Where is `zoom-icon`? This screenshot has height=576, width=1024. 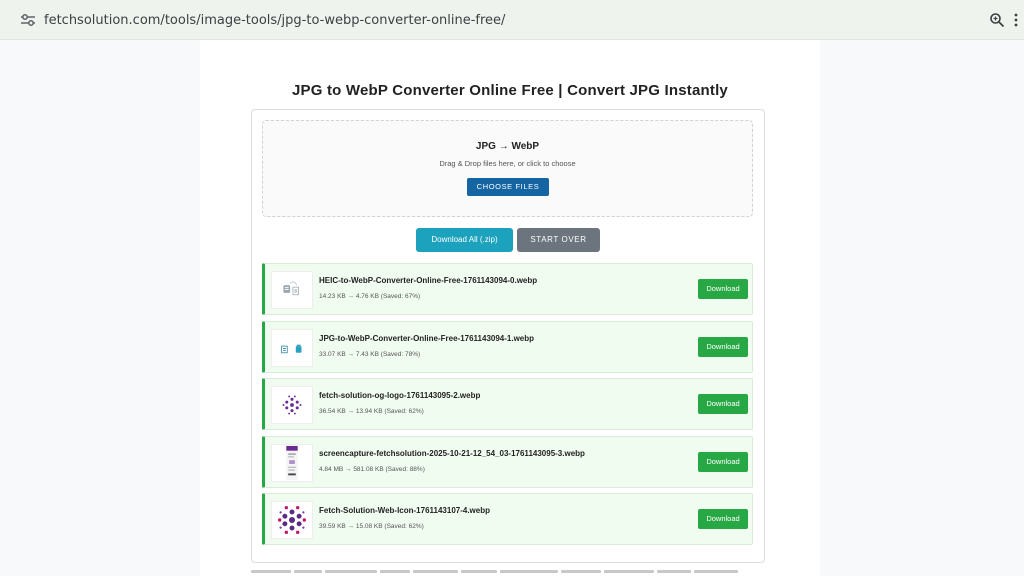
zoom-icon is located at coordinates (997, 20).